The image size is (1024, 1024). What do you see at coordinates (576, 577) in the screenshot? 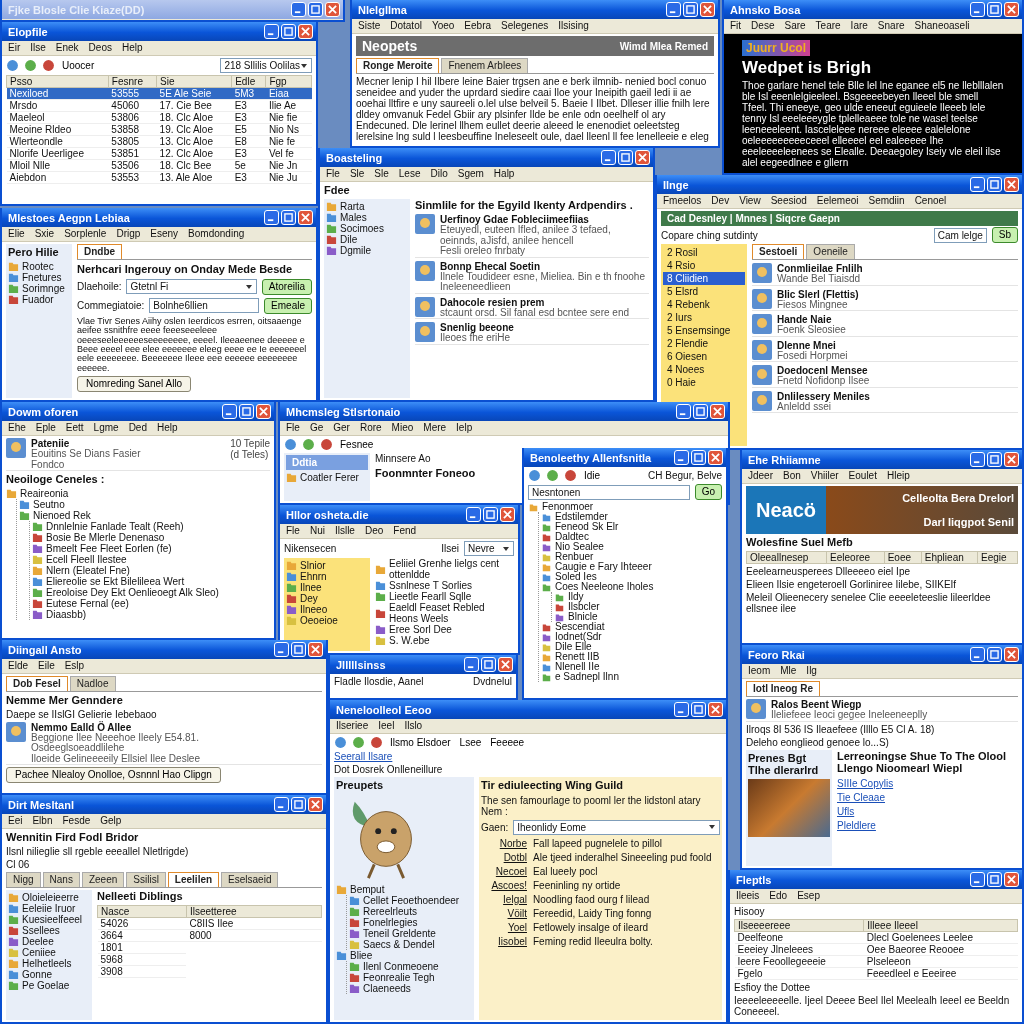
I see `tree-item: Soled Ies` at bounding box center [576, 577].